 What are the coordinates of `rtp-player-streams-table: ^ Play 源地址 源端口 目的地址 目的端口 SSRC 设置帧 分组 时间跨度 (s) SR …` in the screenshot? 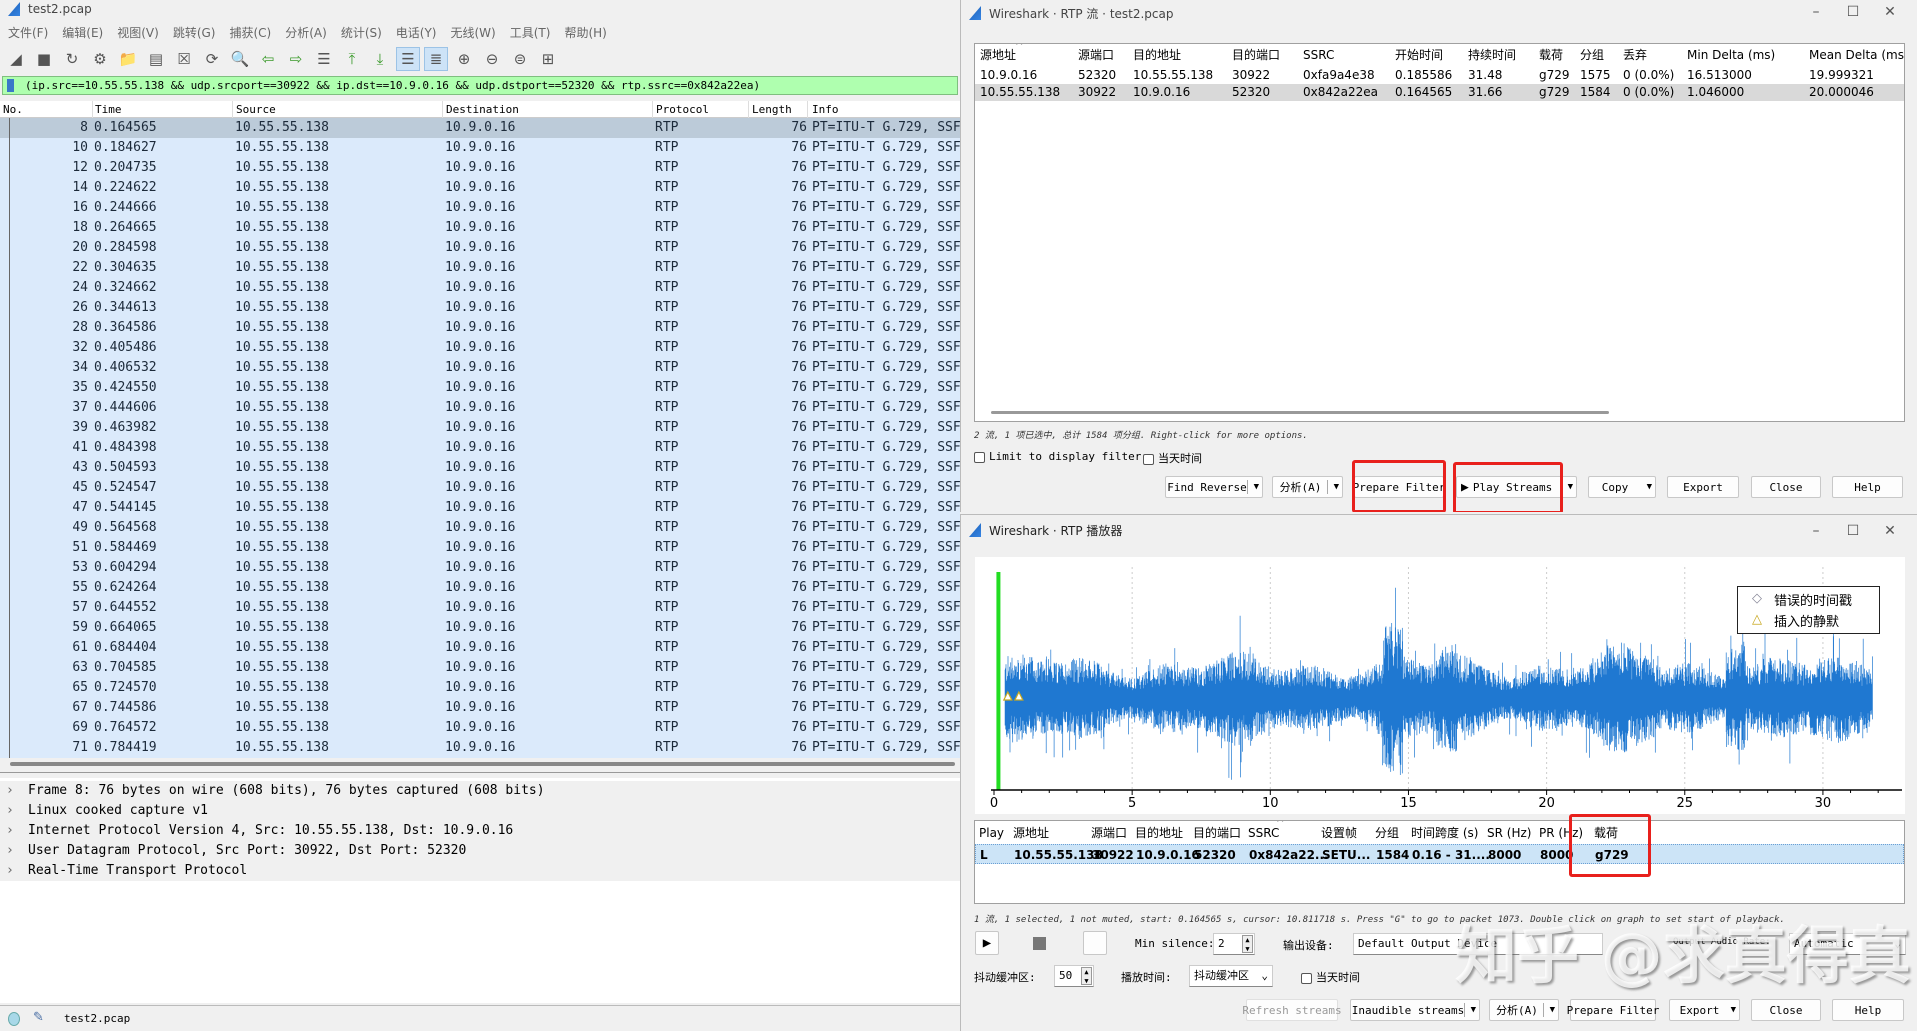 It's located at (1439, 862).